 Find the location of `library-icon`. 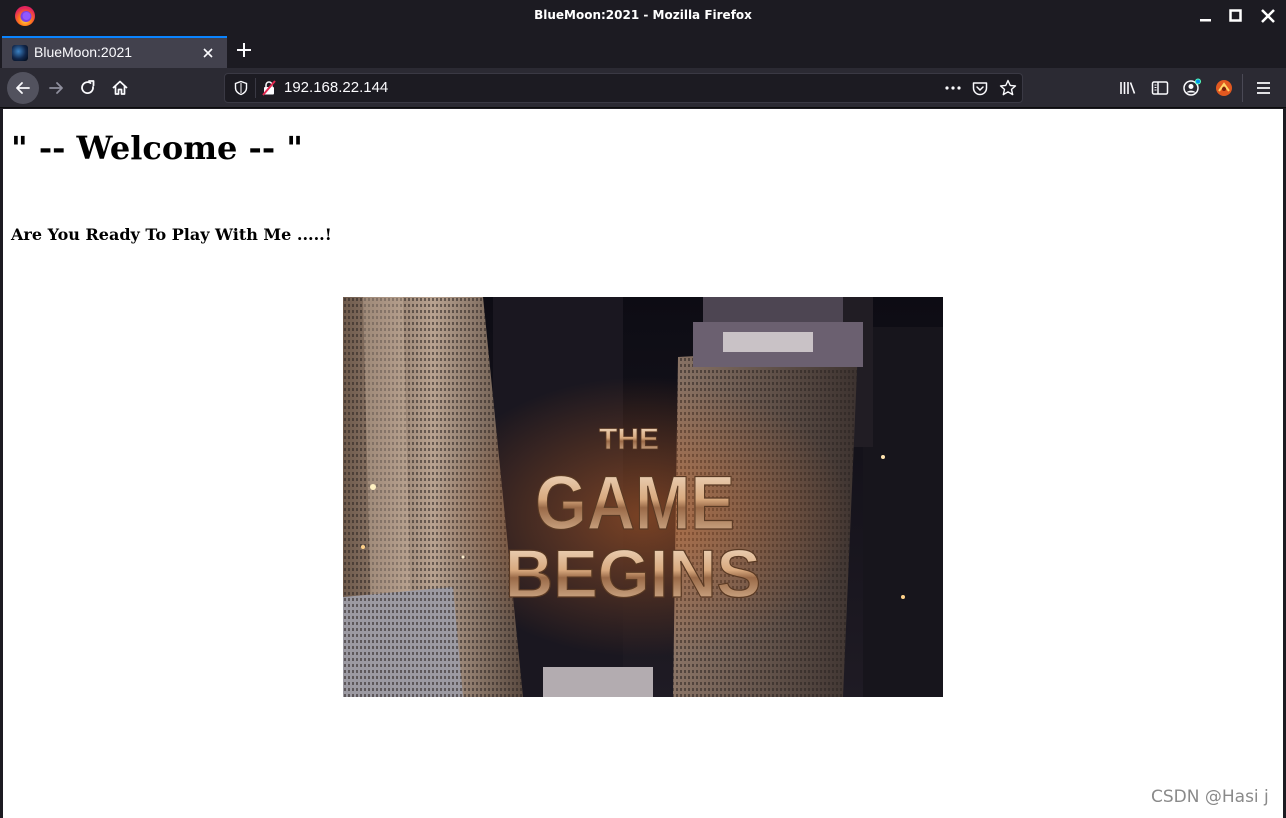

library-icon is located at coordinates (1128, 88).